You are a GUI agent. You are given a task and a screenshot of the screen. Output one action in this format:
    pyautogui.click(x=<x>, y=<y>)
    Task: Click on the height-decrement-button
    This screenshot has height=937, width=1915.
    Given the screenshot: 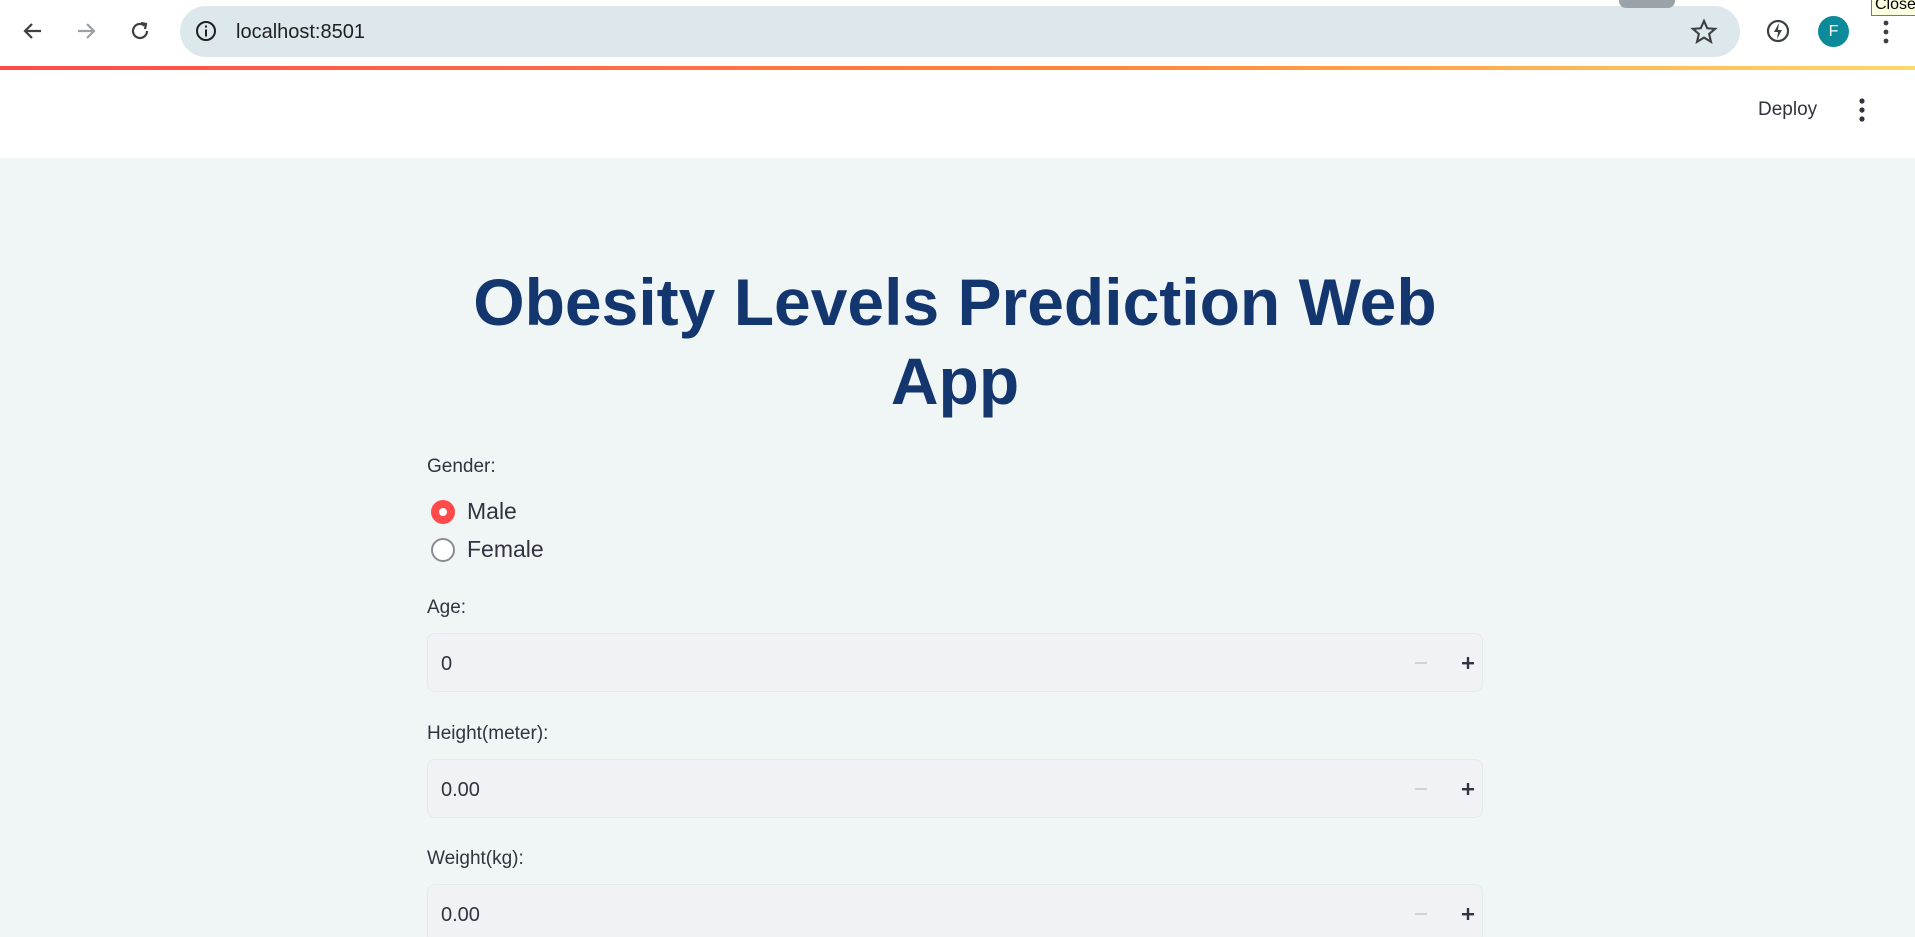 What is the action you would take?
    pyautogui.click(x=1421, y=789)
    